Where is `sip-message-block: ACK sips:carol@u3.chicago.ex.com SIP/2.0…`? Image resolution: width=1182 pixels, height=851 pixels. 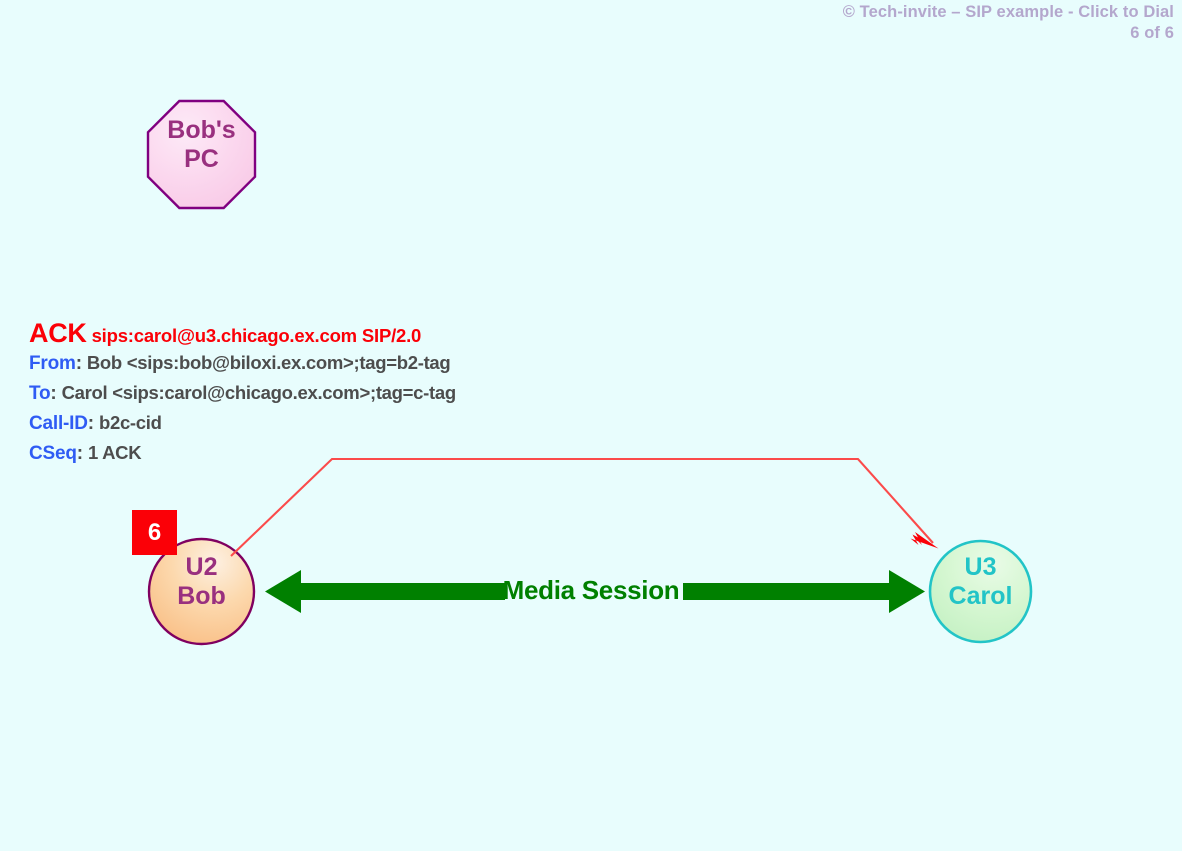
sip-message-block: ACK sips:carol@u3.chicago.ex.com SIP/2.0… is located at coordinates (242, 393).